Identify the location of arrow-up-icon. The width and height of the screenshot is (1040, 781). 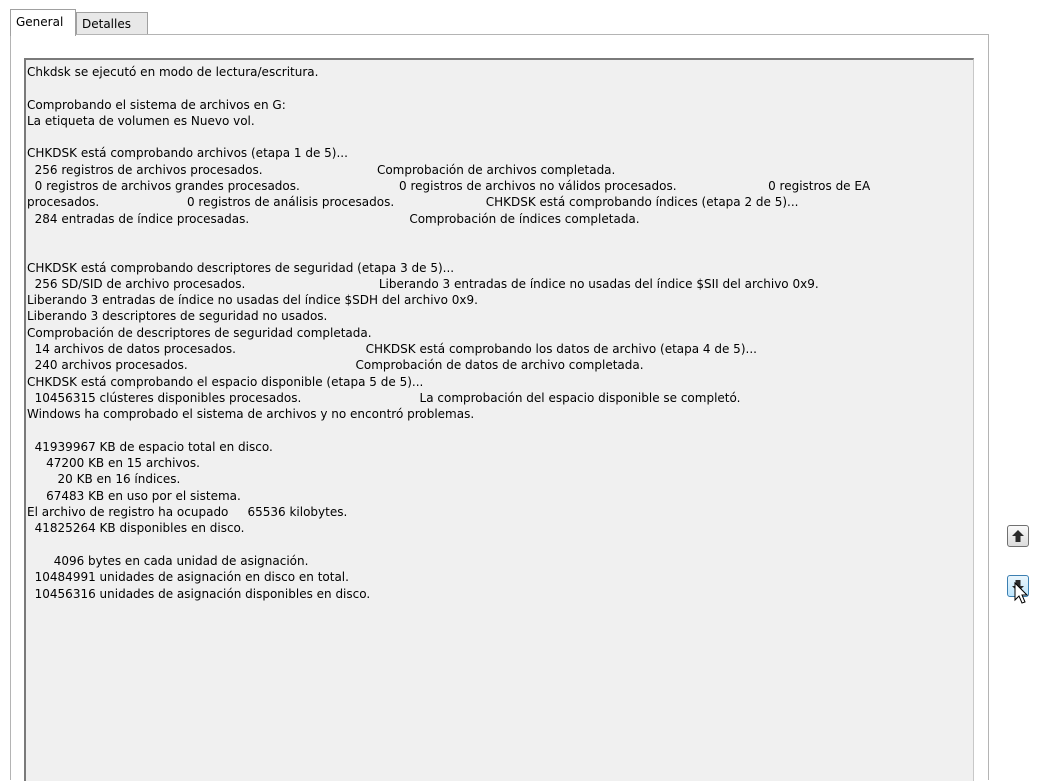
(1018, 536).